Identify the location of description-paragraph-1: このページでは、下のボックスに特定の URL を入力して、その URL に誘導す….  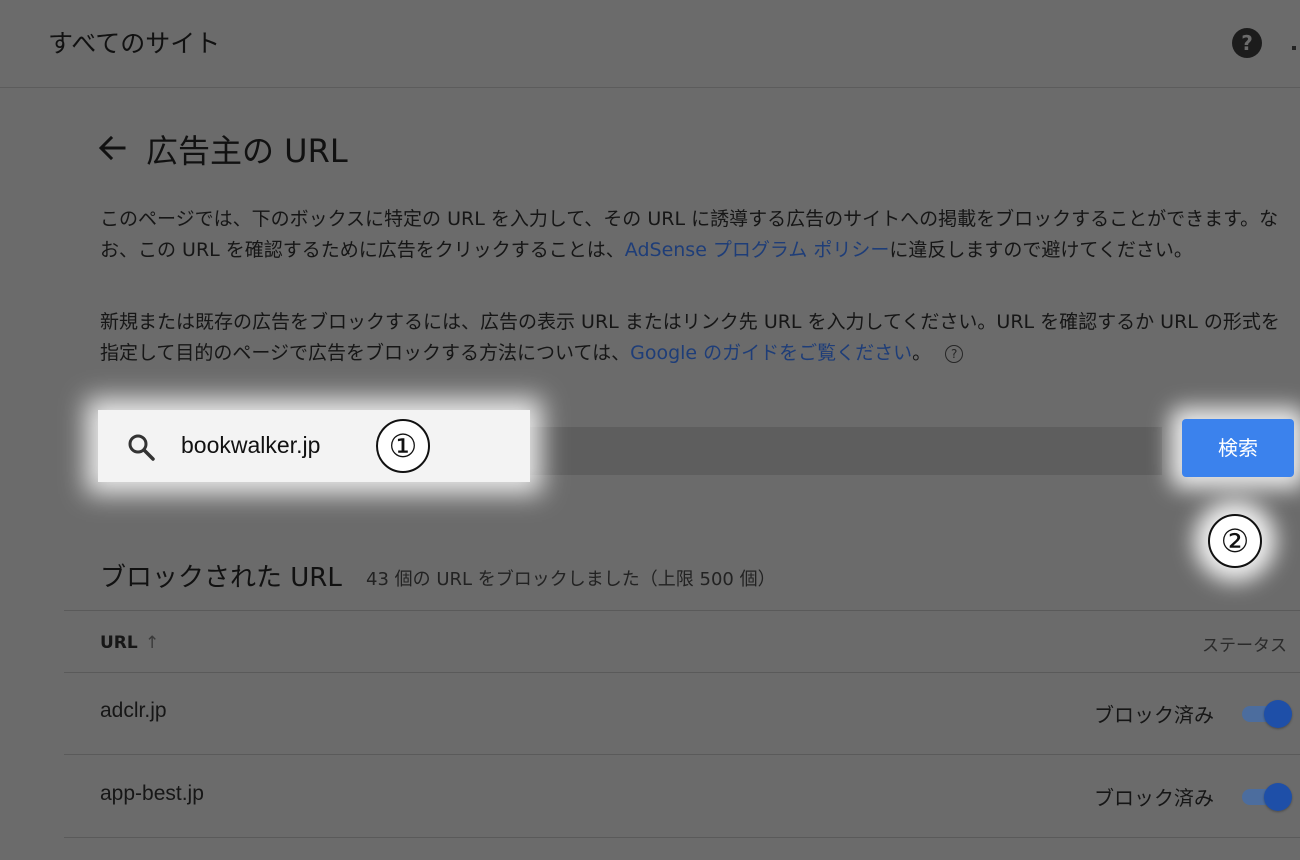
(690, 235).